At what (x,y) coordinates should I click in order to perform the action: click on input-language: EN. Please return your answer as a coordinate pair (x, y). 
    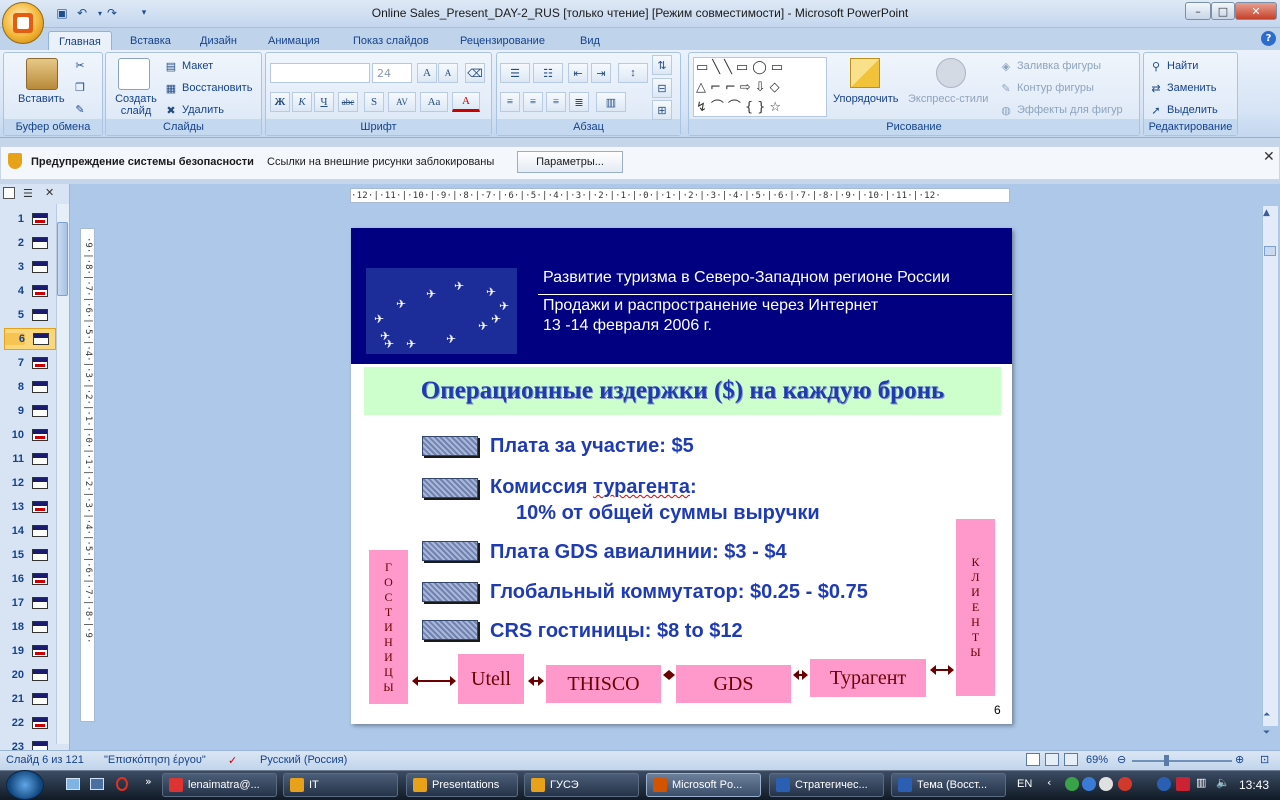
    Looking at the image, I should click on (1024, 784).